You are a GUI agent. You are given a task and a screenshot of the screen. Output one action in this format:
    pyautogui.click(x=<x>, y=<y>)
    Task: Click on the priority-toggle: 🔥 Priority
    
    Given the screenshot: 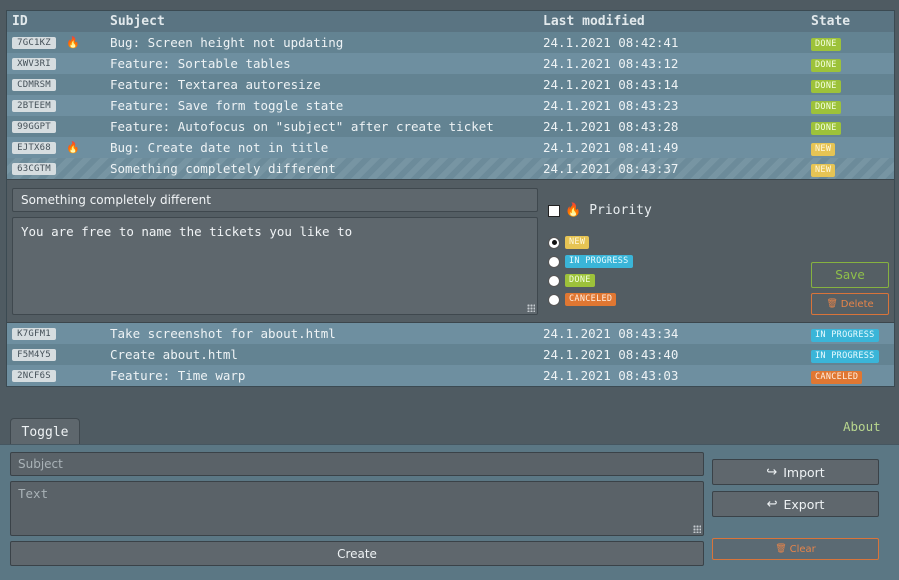 What is the action you would take?
    pyautogui.click(x=600, y=210)
    